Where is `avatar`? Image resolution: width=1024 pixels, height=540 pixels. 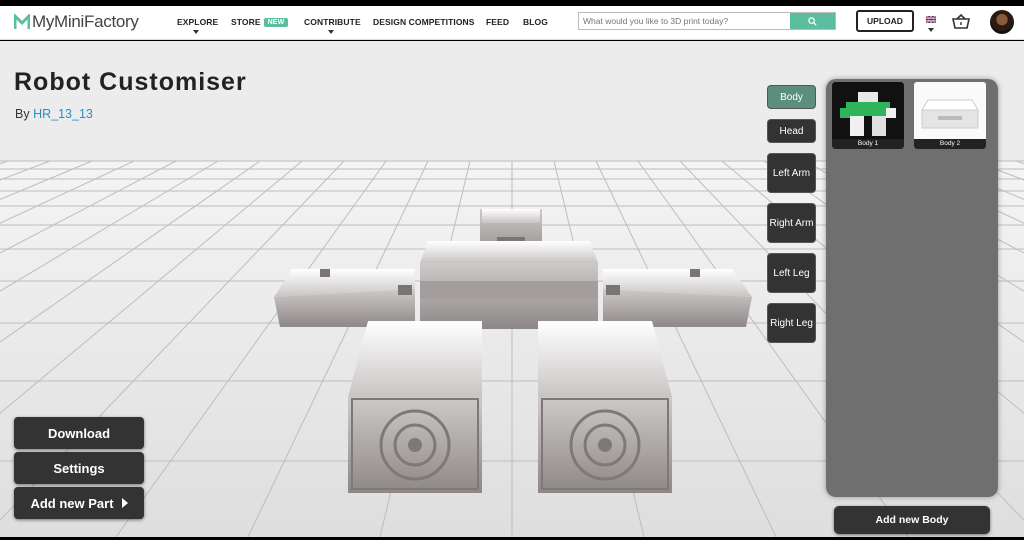
avatar is located at coordinates (1002, 22).